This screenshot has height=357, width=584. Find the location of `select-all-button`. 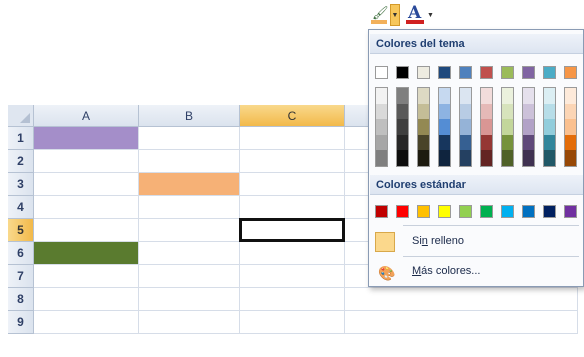

select-all-button is located at coordinates (21, 116).